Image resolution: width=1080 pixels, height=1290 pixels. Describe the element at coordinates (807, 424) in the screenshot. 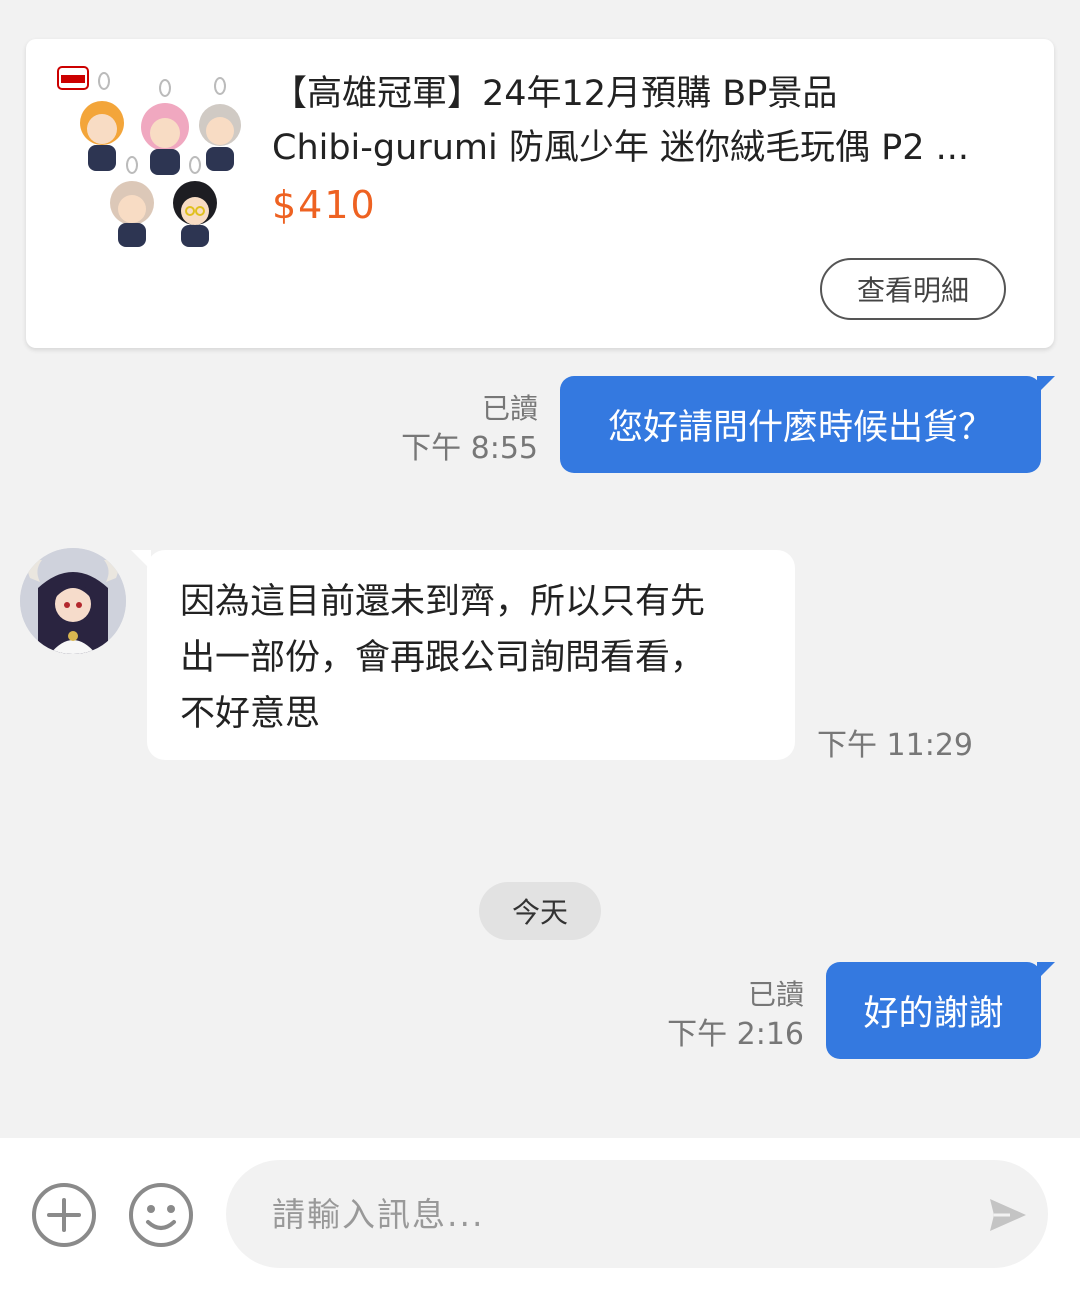

I see `outgoing-message-bubble: 您好請問什麼時候出貨？` at that location.